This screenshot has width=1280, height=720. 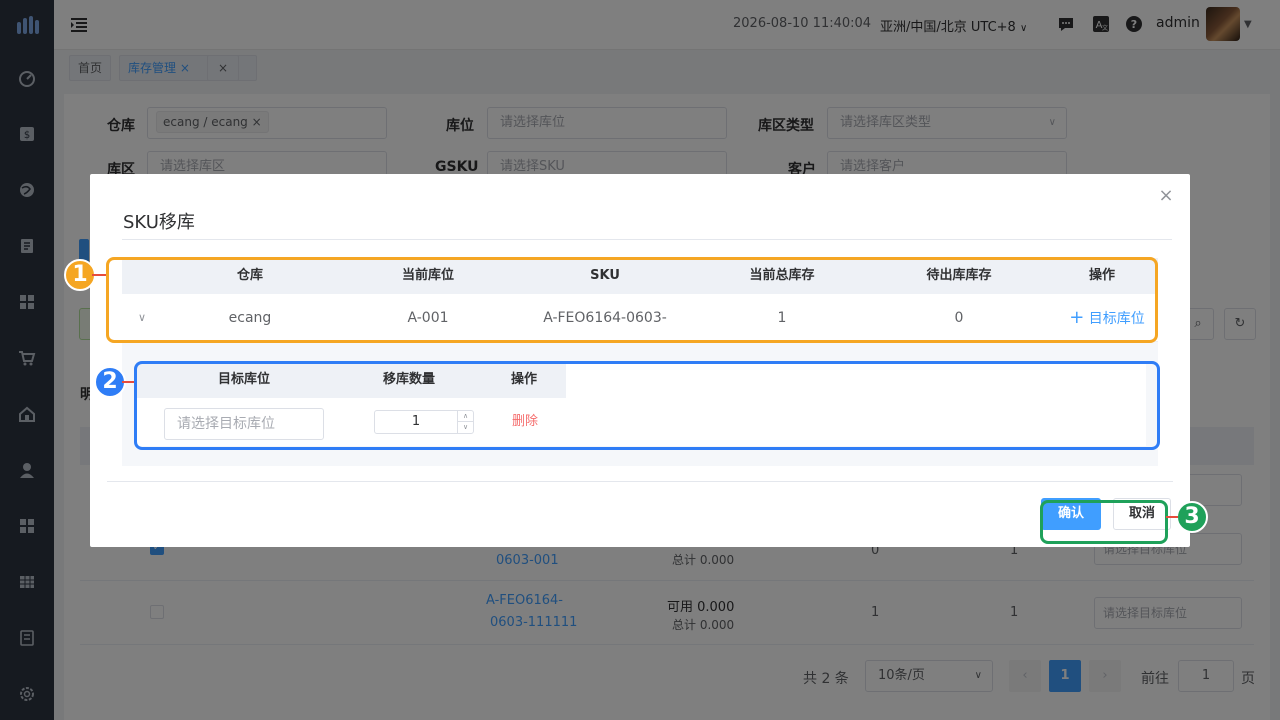 What do you see at coordinates (1192, 517) in the screenshot?
I see `annotation-badge-3: 3` at bounding box center [1192, 517].